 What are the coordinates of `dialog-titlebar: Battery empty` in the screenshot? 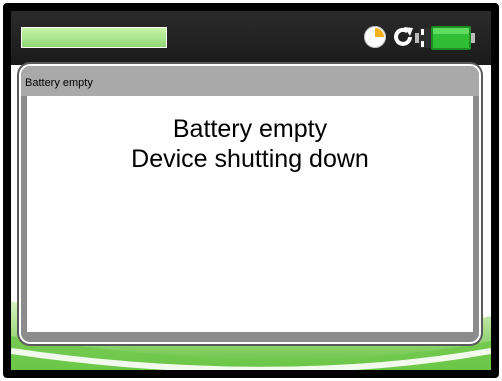 It's located at (250, 81).